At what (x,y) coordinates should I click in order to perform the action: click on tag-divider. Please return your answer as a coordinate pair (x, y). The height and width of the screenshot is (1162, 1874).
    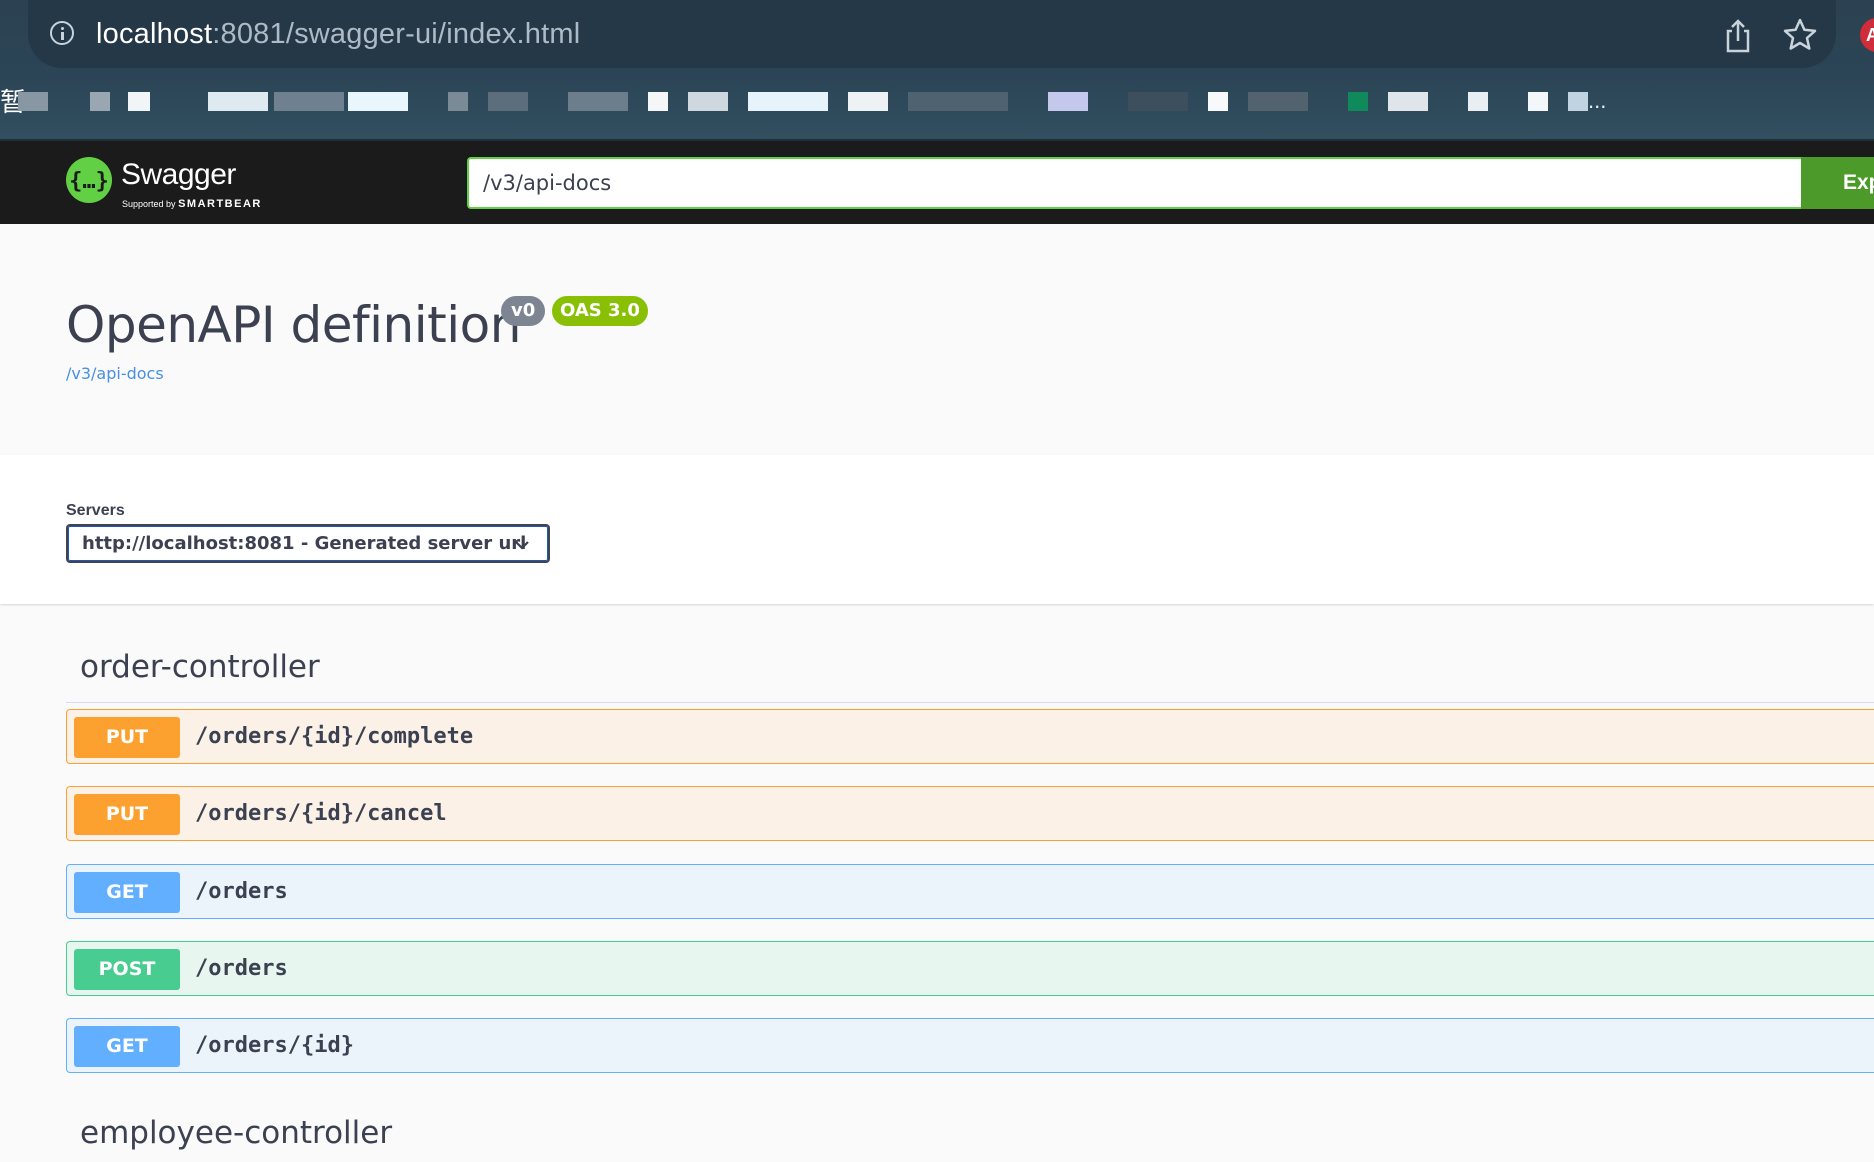
    Looking at the image, I should click on (970, 702).